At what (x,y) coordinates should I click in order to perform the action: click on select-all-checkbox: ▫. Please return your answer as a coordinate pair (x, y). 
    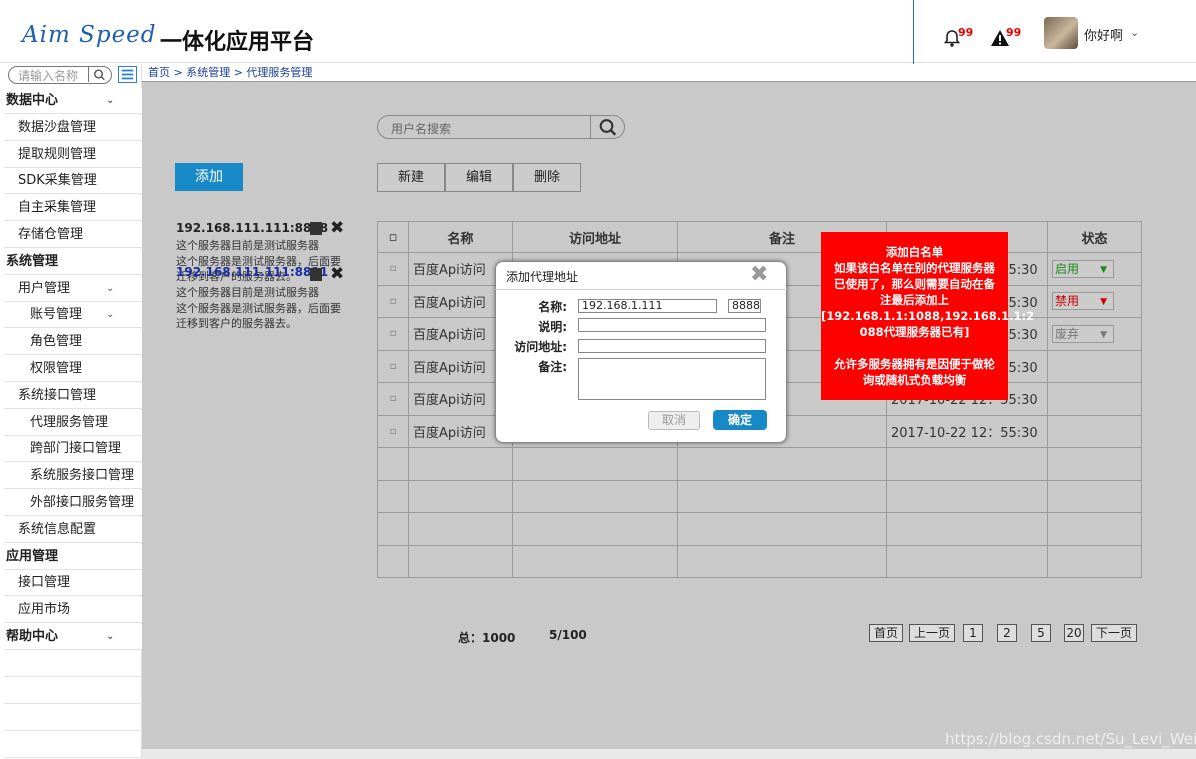
    Looking at the image, I should click on (393, 237).